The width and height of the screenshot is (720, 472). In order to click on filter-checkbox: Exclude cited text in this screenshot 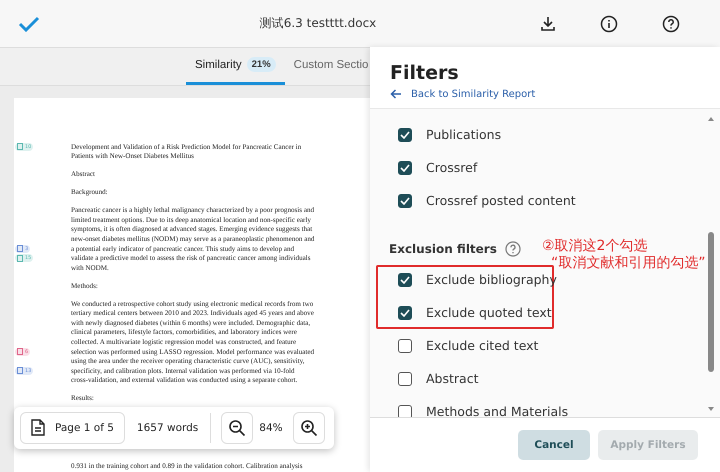, I will do `click(468, 345)`.